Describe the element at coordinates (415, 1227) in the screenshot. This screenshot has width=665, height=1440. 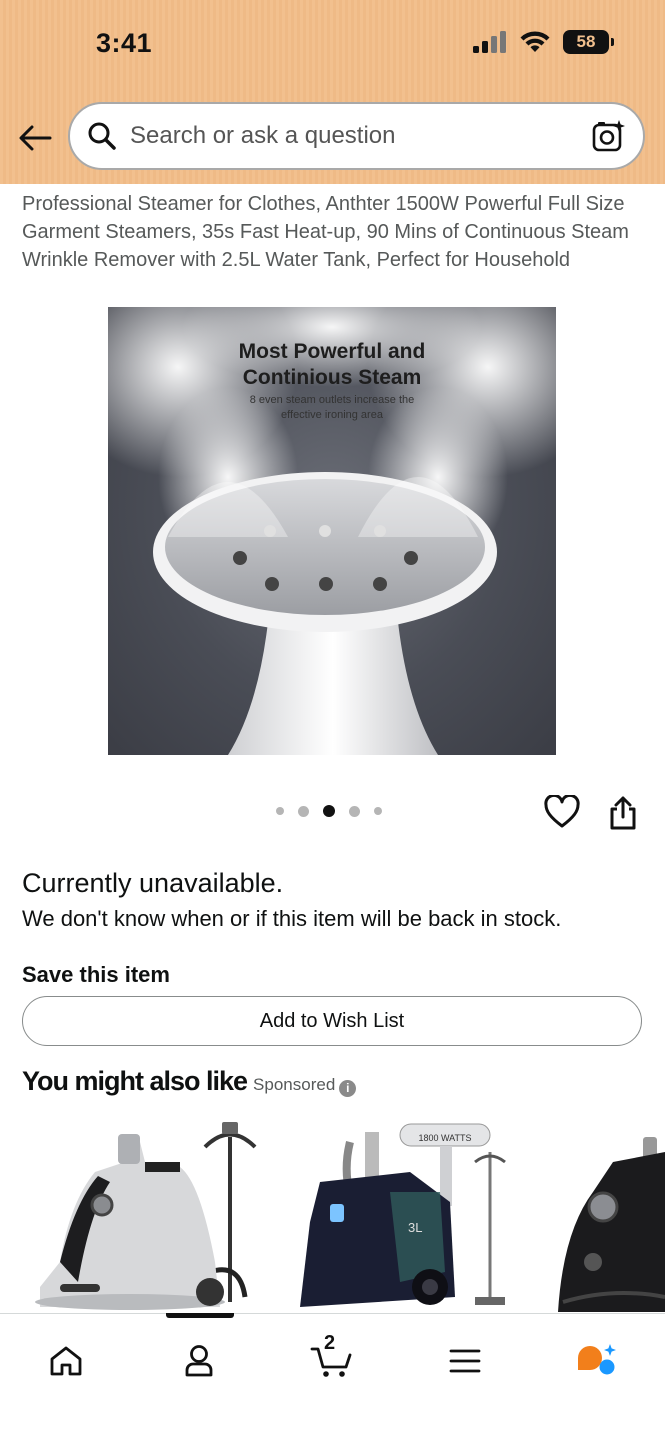
I see `tank-label: 3L` at that location.